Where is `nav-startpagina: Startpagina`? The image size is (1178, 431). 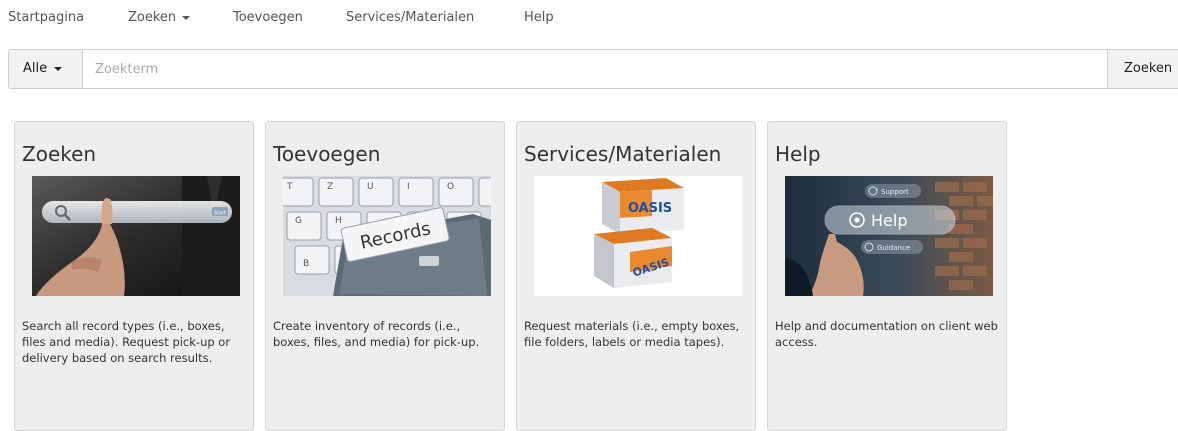
nav-startpagina: Startpagina is located at coordinates (46, 17).